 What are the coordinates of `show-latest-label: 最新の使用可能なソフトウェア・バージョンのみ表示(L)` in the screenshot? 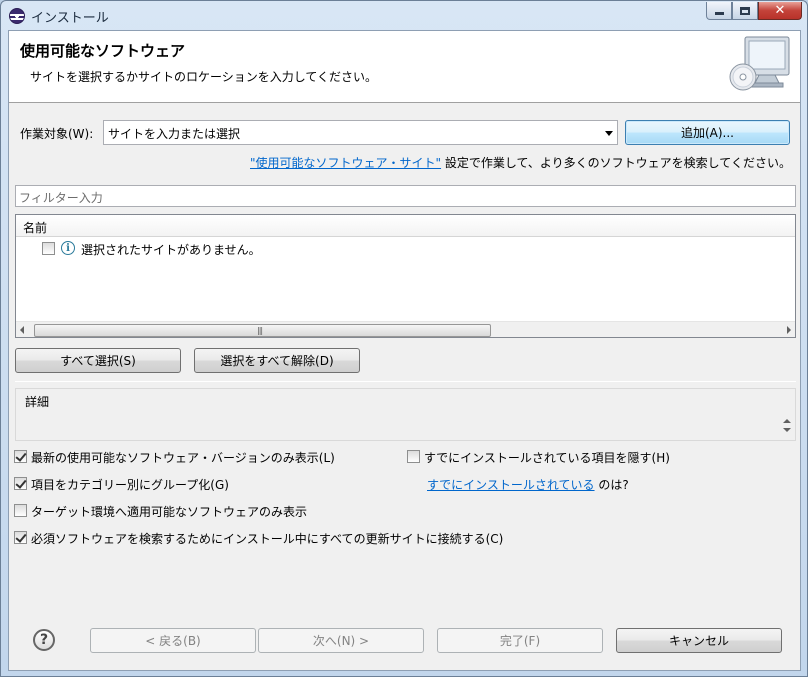 It's located at (183, 457).